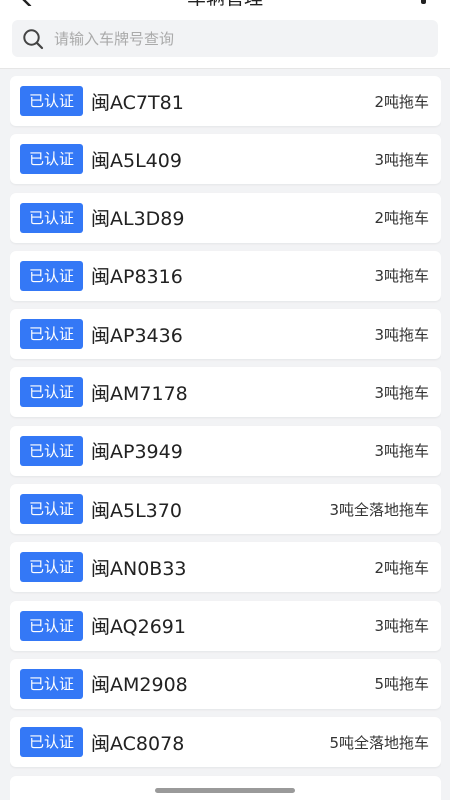 The height and width of the screenshot is (800, 450). I want to click on plate-number: 闽AN0B33, so click(139, 568).